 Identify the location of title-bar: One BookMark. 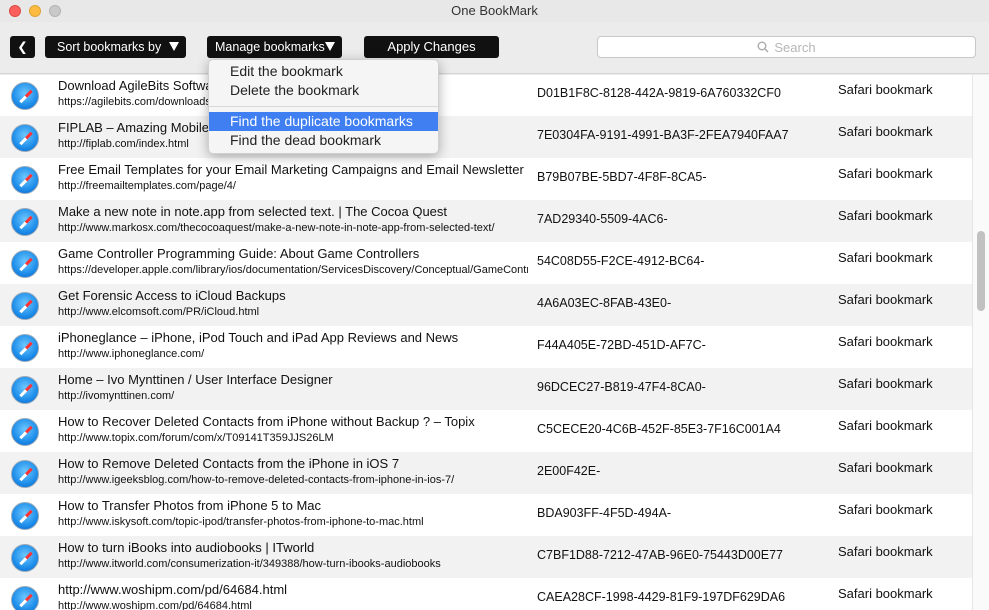
(494, 11).